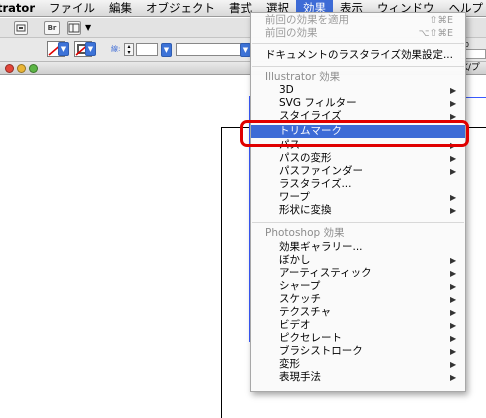  Describe the element at coordinates (295, 325) in the screenshot. I see `menu-item-label: ビデオ` at that location.